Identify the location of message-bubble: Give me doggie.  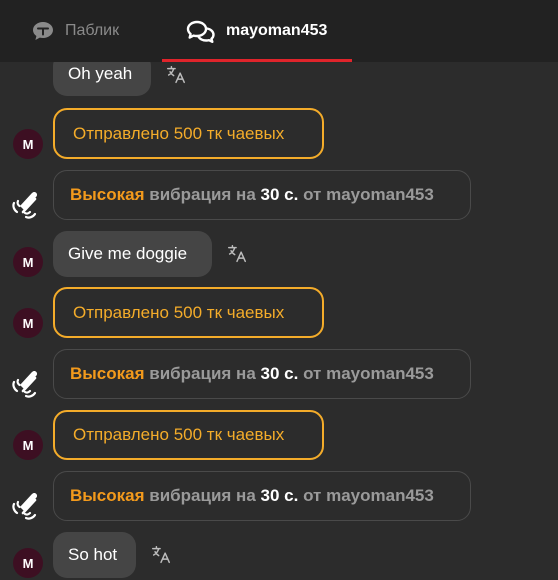
(132, 254).